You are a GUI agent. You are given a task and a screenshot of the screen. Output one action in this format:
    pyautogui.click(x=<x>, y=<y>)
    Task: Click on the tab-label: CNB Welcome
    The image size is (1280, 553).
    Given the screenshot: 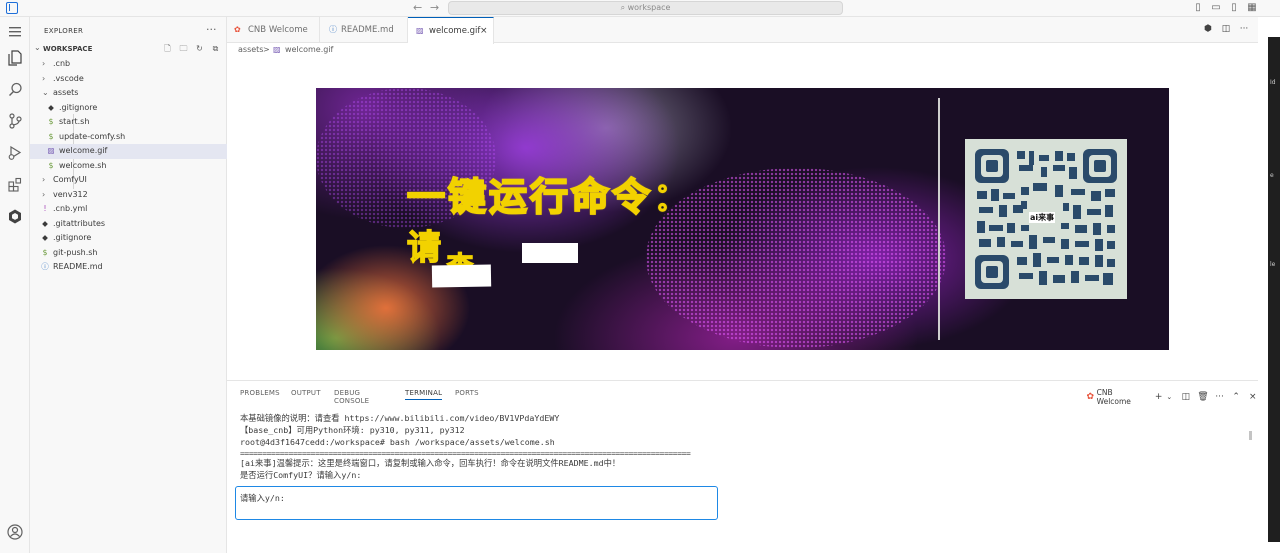 What is the action you would take?
    pyautogui.click(x=278, y=30)
    